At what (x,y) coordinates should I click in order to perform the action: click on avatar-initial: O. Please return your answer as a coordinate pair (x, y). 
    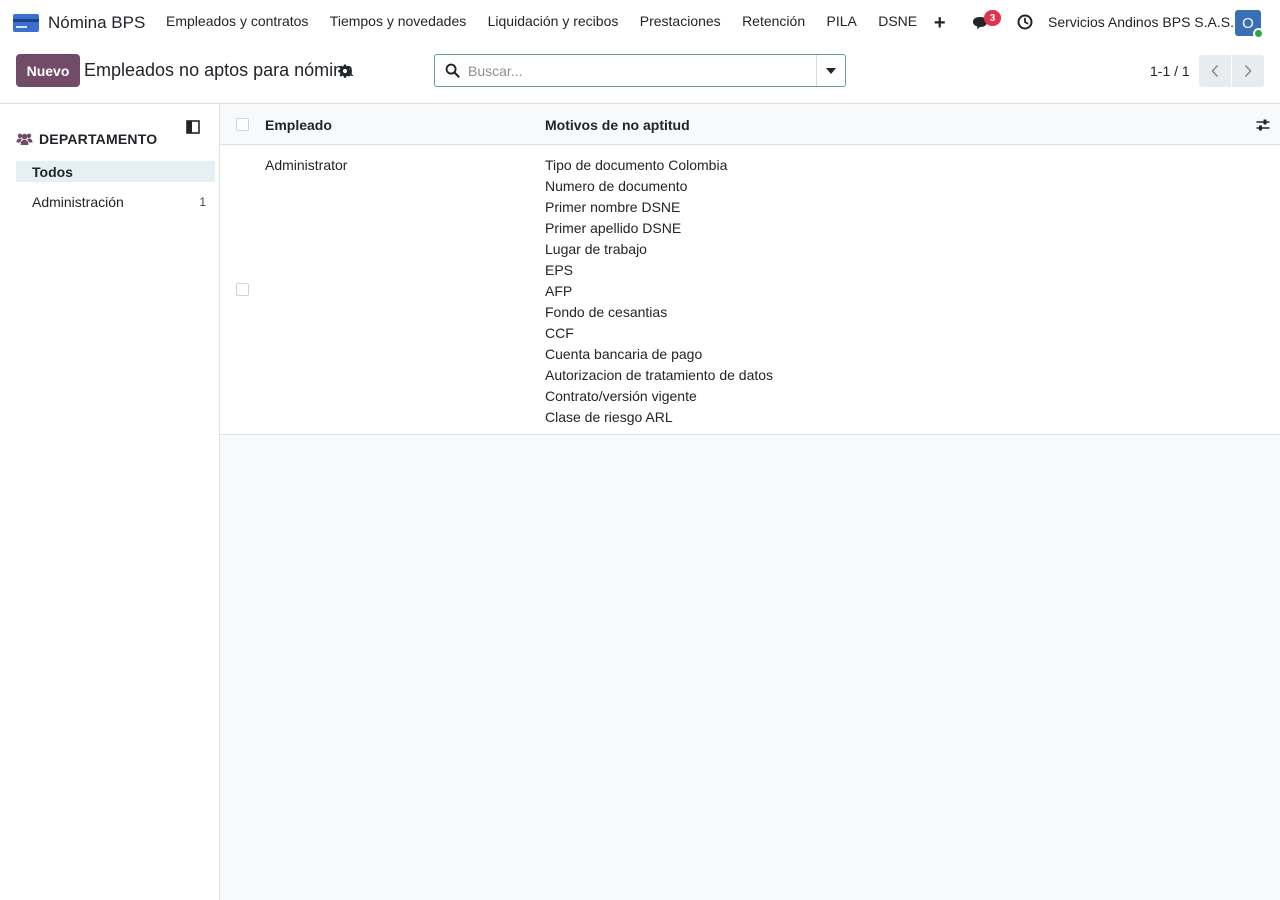
    Looking at the image, I should click on (1248, 23).